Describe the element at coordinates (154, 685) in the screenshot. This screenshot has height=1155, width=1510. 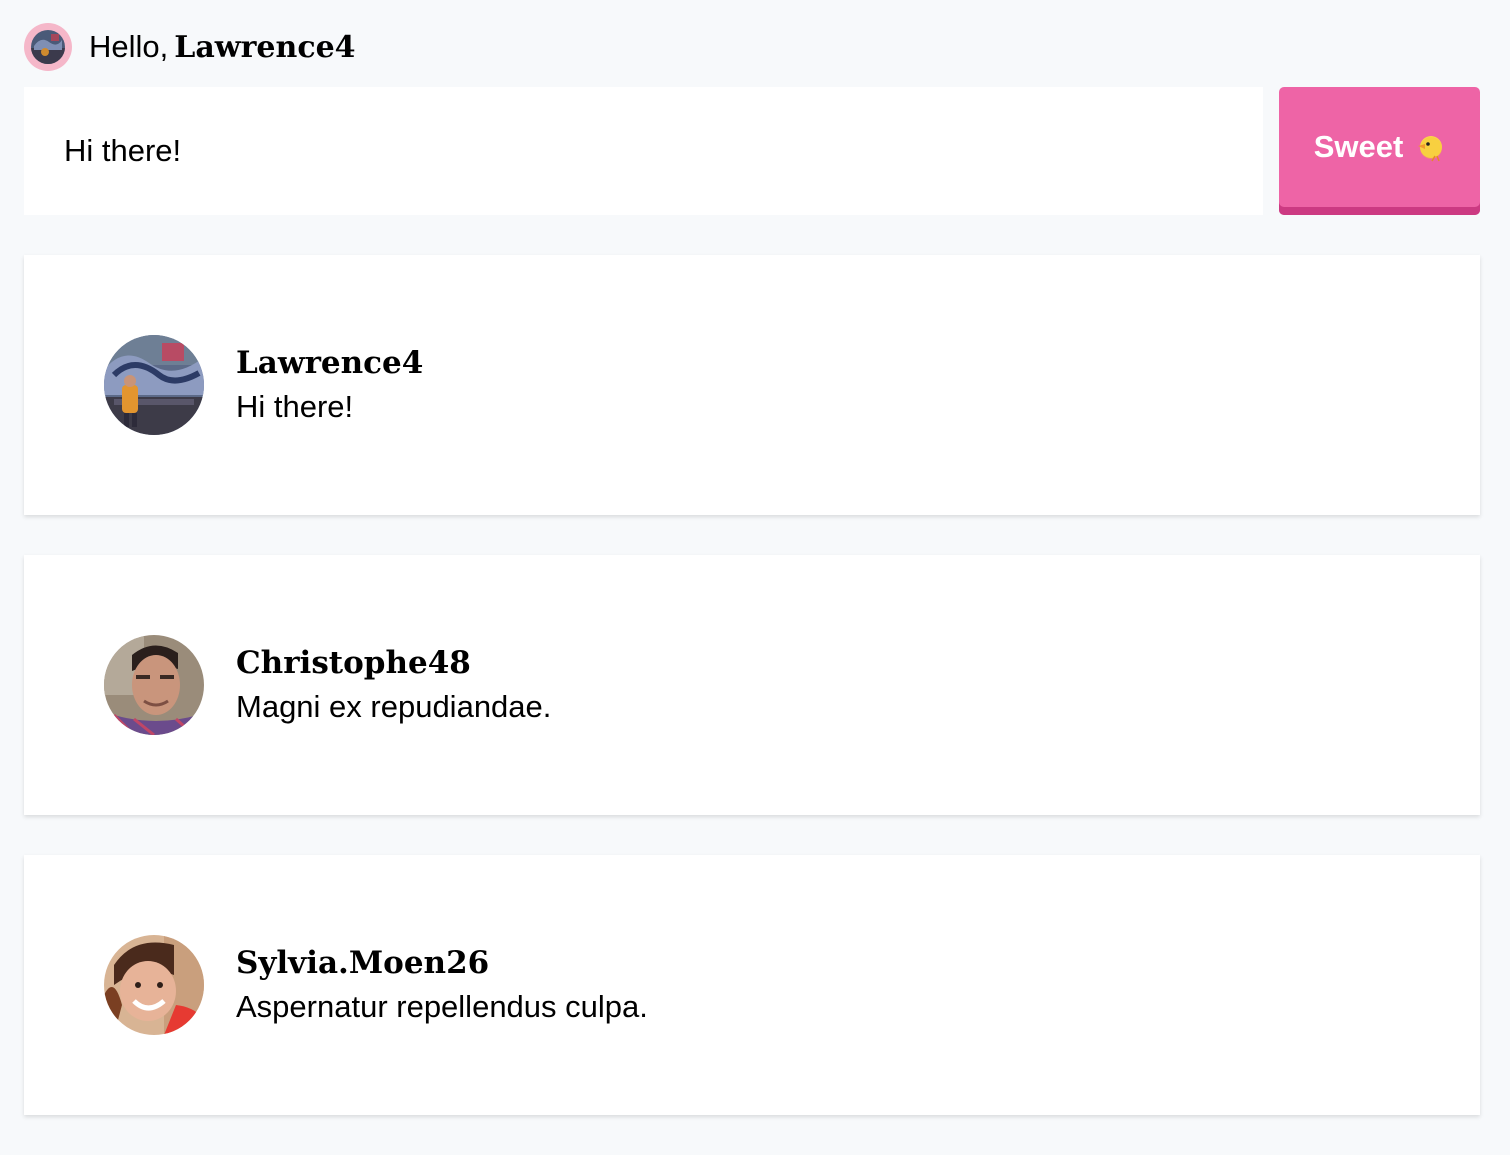
I see `man-photo-icon` at that location.